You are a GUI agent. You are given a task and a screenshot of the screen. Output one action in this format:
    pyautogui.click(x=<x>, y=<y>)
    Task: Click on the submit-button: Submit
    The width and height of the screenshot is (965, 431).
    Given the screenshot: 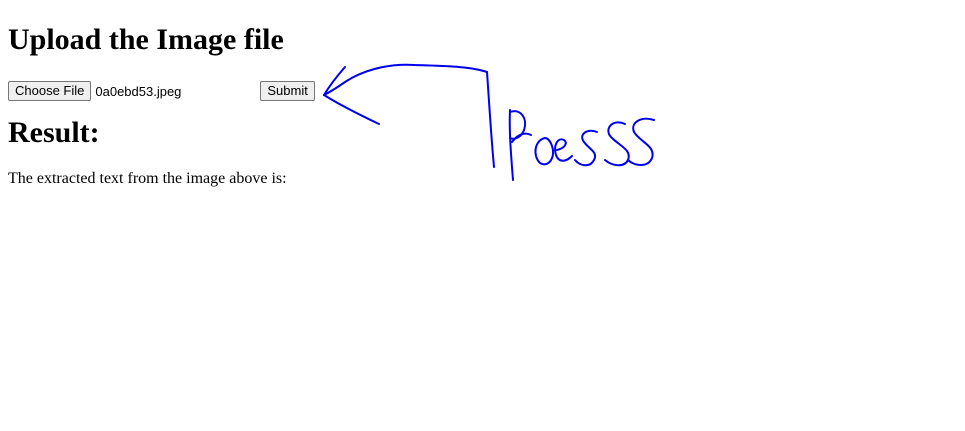 What is the action you would take?
    pyautogui.click(x=287, y=91)
    